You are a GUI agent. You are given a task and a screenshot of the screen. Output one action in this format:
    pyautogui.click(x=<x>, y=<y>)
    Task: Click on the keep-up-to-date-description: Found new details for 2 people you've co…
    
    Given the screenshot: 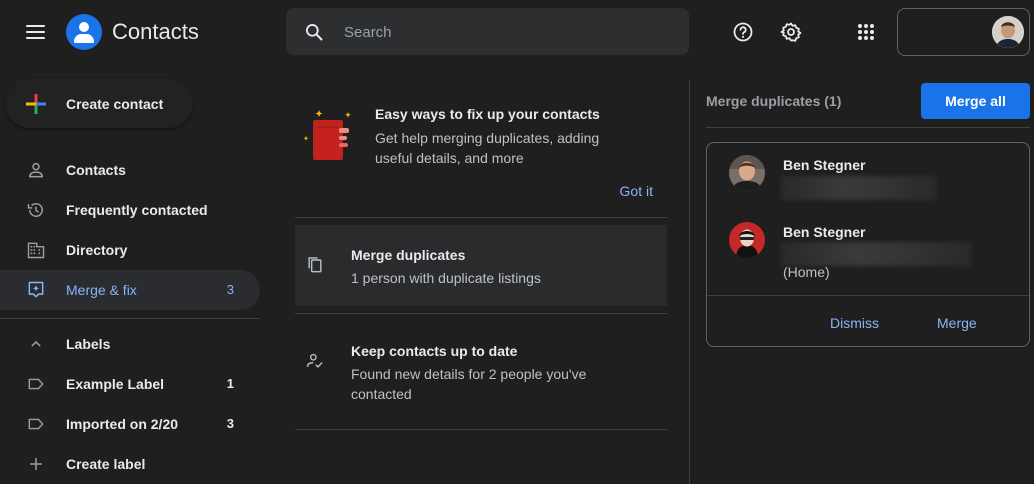 What is the action you would take?
    pyautogui.click(x=469, y=384)
    